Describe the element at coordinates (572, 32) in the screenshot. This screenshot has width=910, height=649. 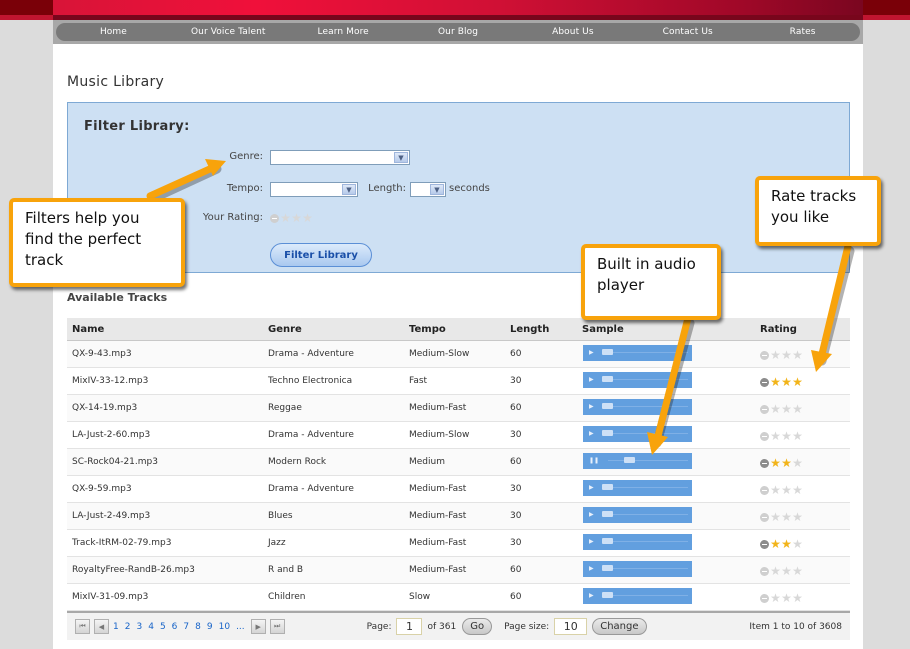
I see `nav-item-about-us: About Us` at that location.